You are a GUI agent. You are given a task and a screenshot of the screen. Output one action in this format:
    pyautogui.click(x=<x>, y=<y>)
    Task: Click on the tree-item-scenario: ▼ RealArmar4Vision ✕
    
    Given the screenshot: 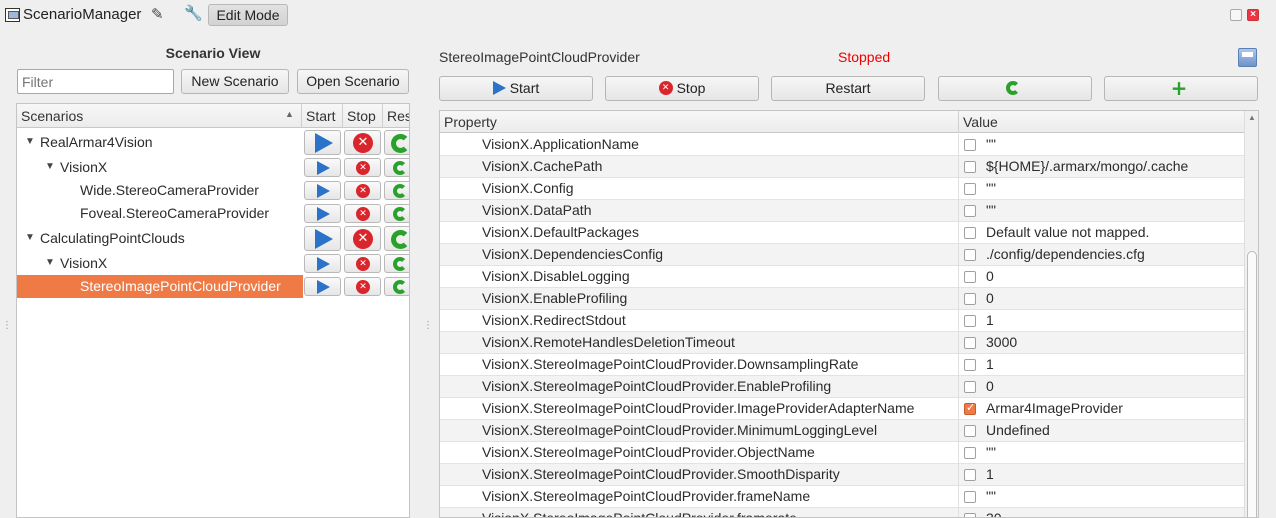 What is the action you would take?
    pyautogui.click(x=213, y=142)
    